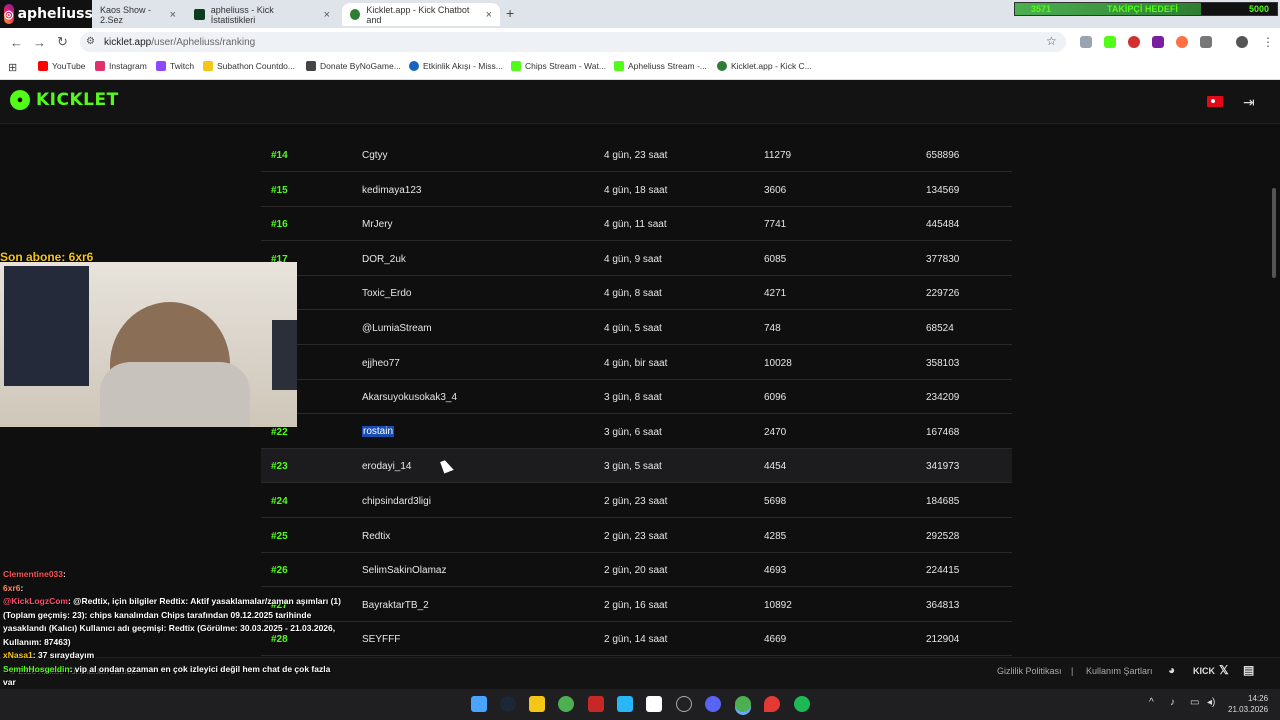  Describe the element at coordinates (636, 536) in the screenshot. I see `table-row: #25 Redtix 2 gün, 23 saat 4285 292528` at that location.